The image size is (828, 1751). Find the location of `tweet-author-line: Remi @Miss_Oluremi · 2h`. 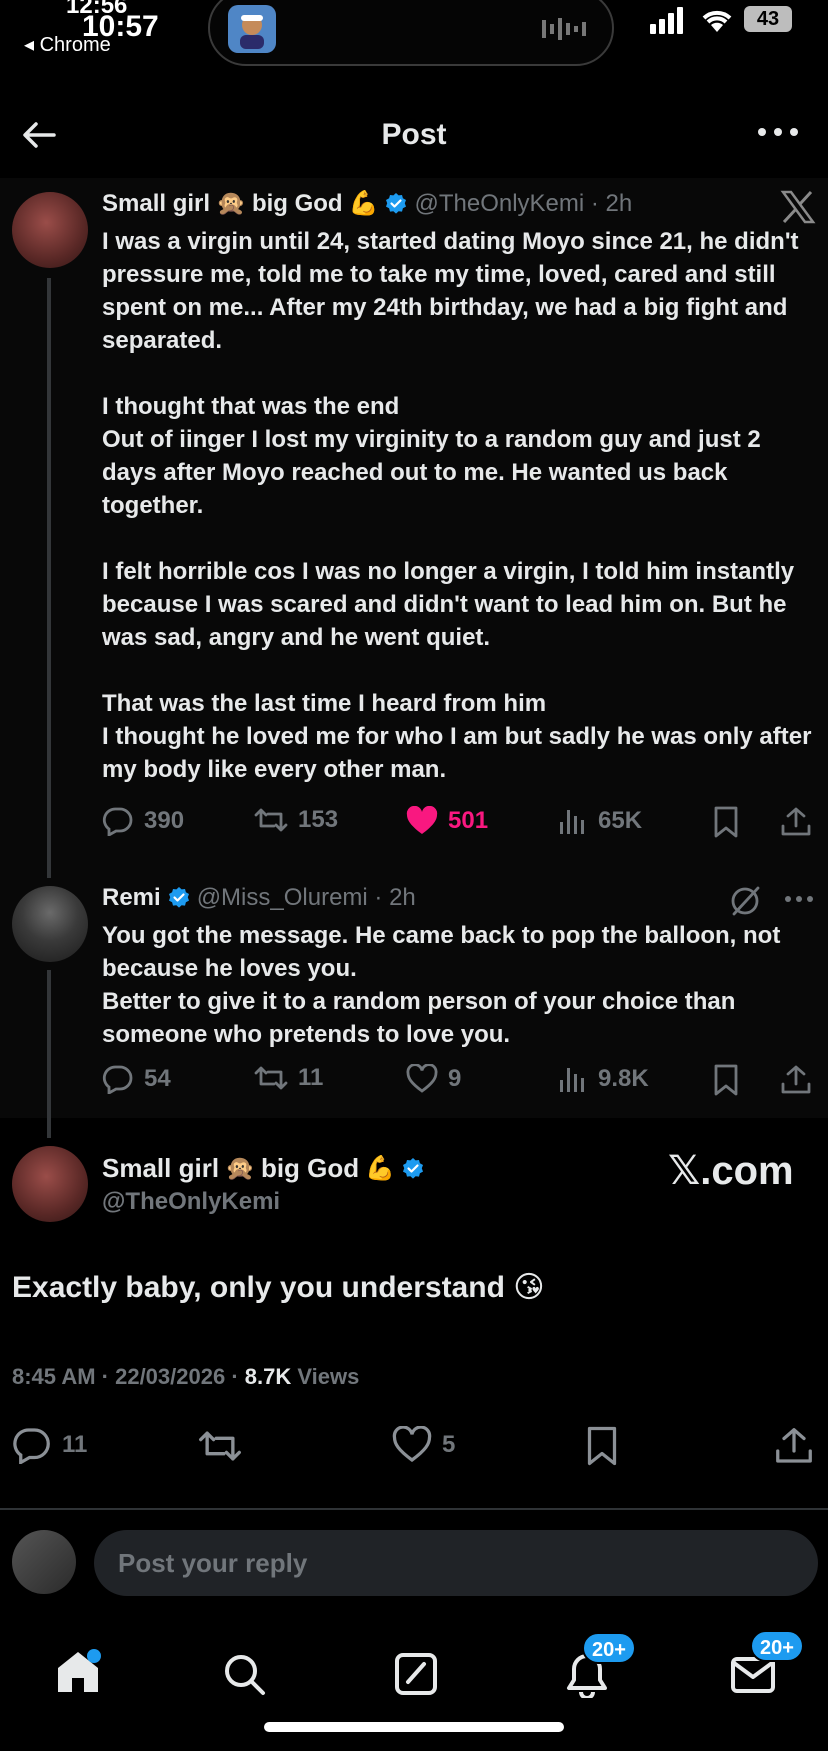

tweet-author-line: Remi @Miss_Oluremi · 2h is located at coordinates (259, 898).